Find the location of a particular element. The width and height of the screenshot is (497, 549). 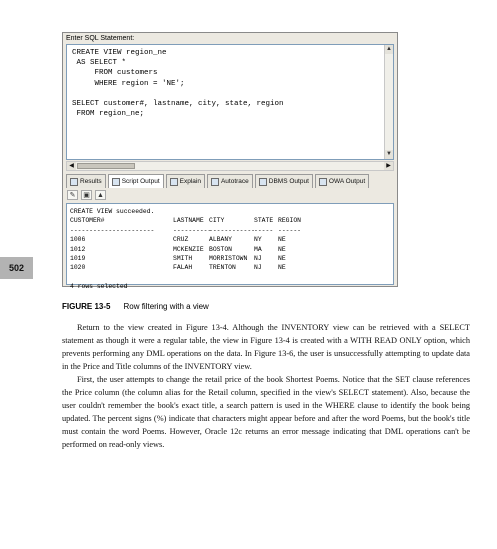

tab-explain: Explain is located at coordinates (185, 181).